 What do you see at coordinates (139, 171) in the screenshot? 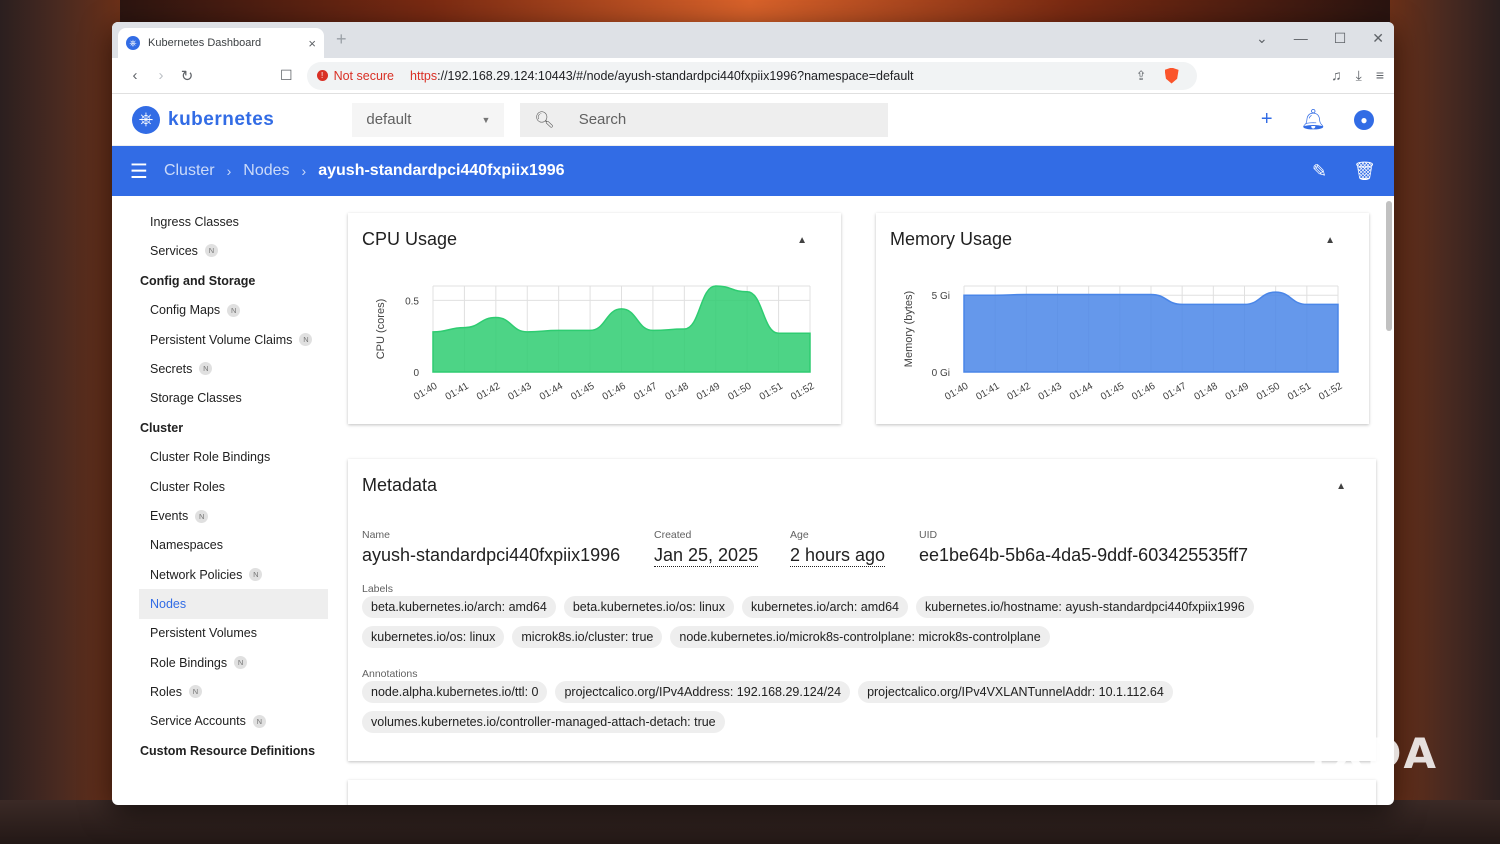
I see `hamburger-menu-icon: ☰` at bounding box center [139, 171].